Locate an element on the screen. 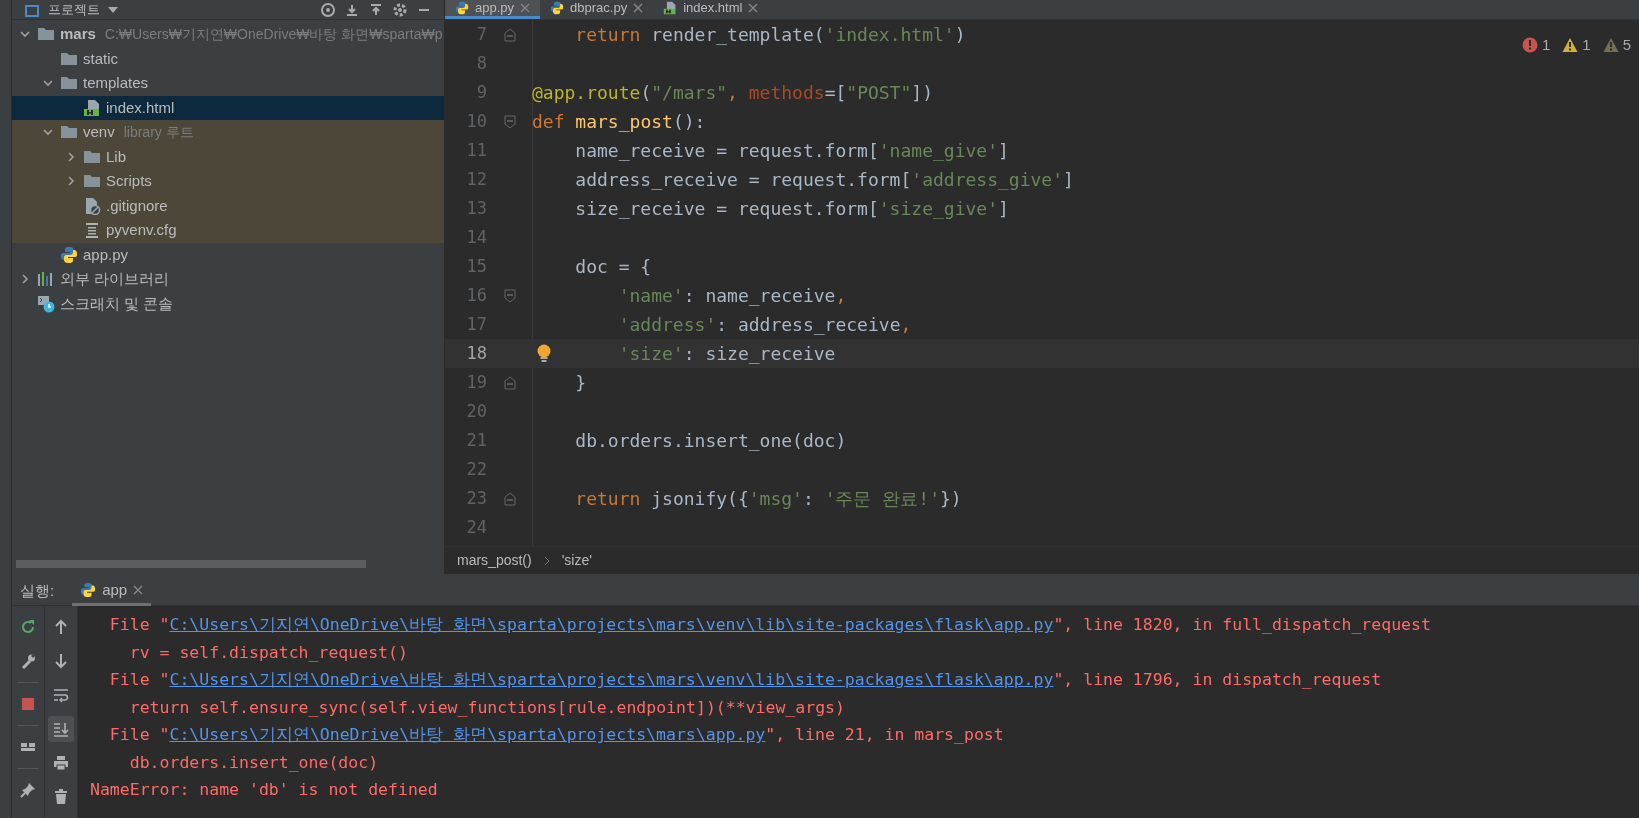 The width and height of the screenshot is (1639, 818). line-number: 7 is located at coordinates (481, 34).